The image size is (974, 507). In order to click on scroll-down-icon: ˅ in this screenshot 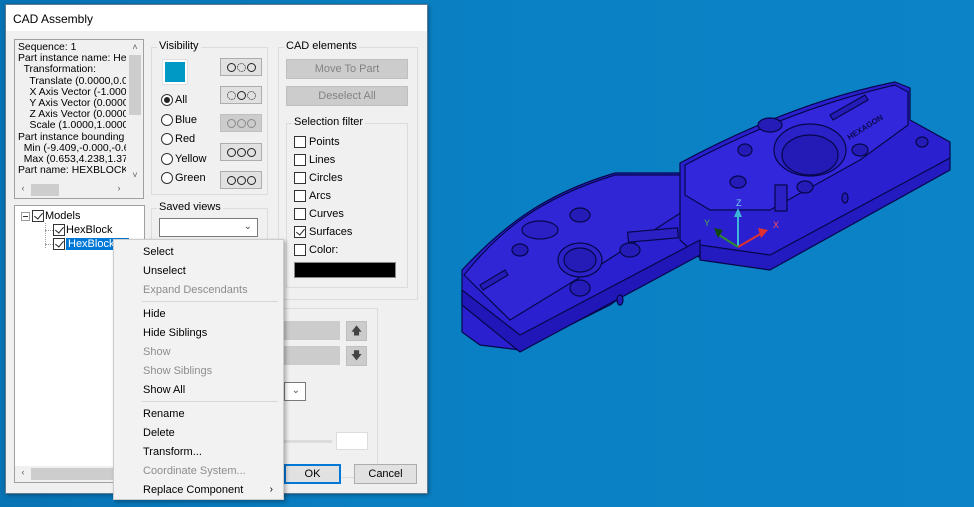, I will do `click(135, 175)`.